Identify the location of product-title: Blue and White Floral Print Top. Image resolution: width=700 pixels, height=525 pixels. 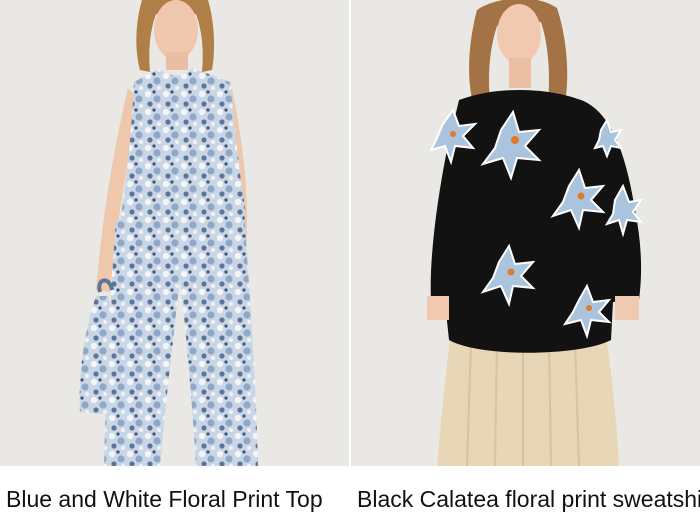
(177, 499).